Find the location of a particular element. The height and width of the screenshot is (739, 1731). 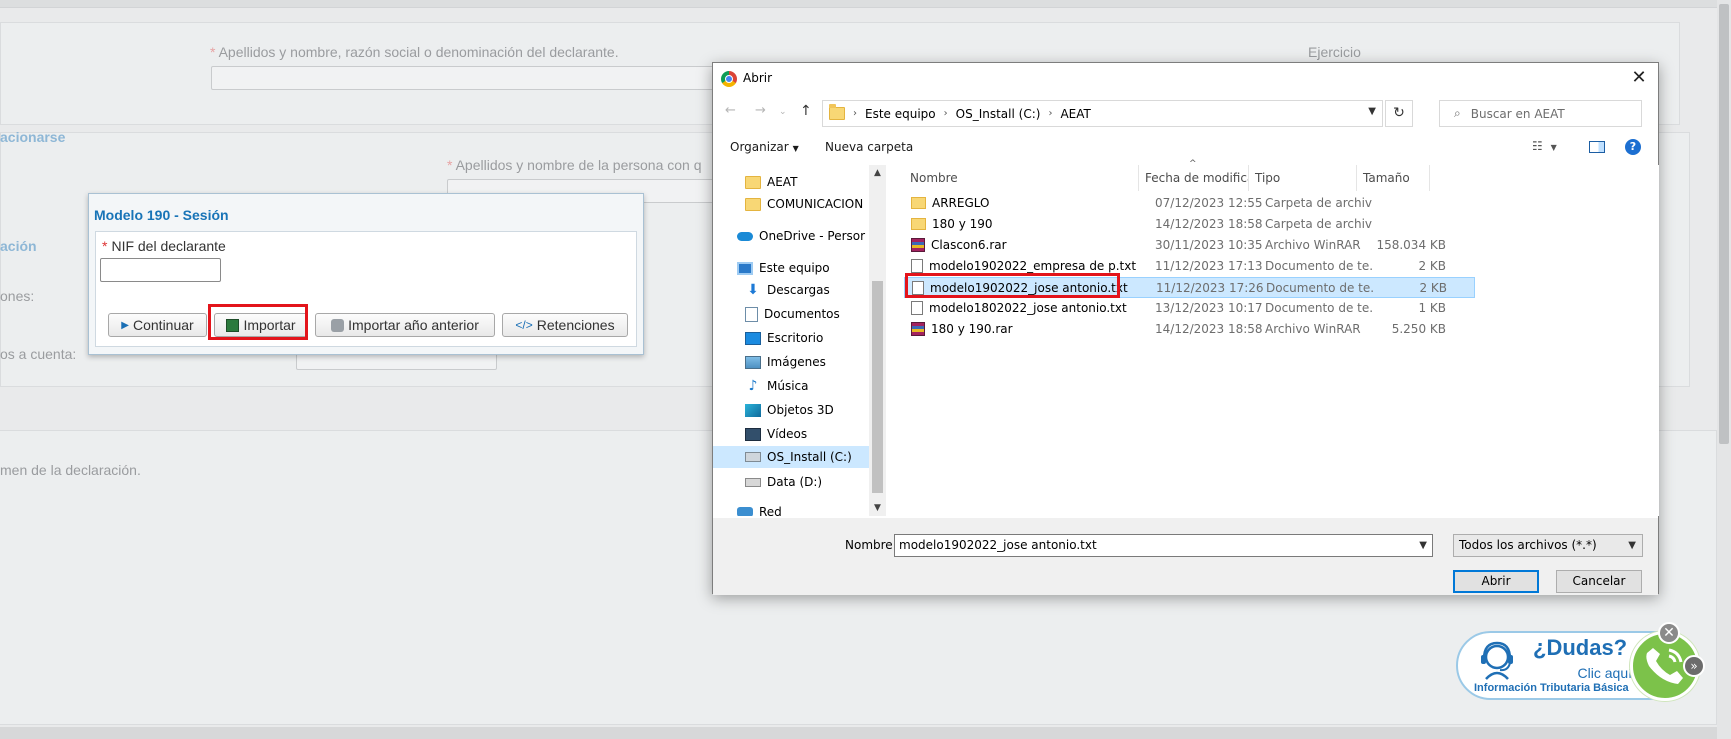

importar-button: Importar is located at coordinates (261, 325).